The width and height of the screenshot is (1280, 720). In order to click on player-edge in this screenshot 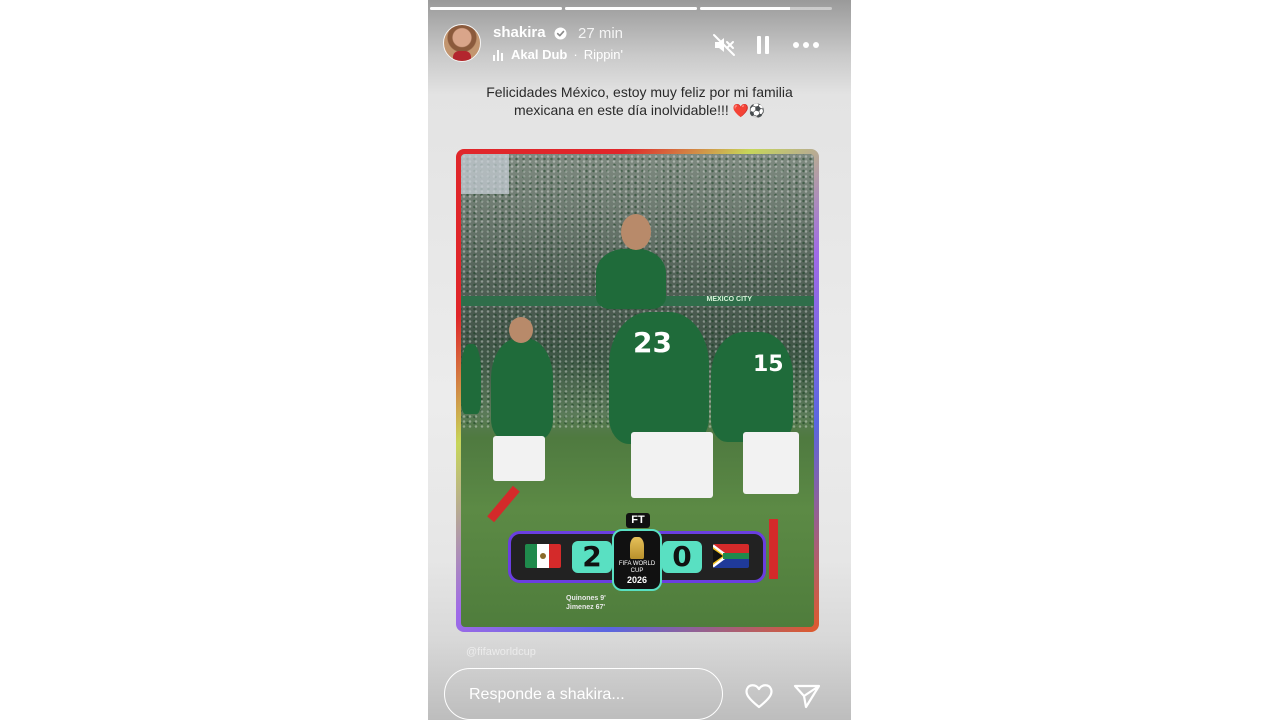, I will do `click(471, 379)`.